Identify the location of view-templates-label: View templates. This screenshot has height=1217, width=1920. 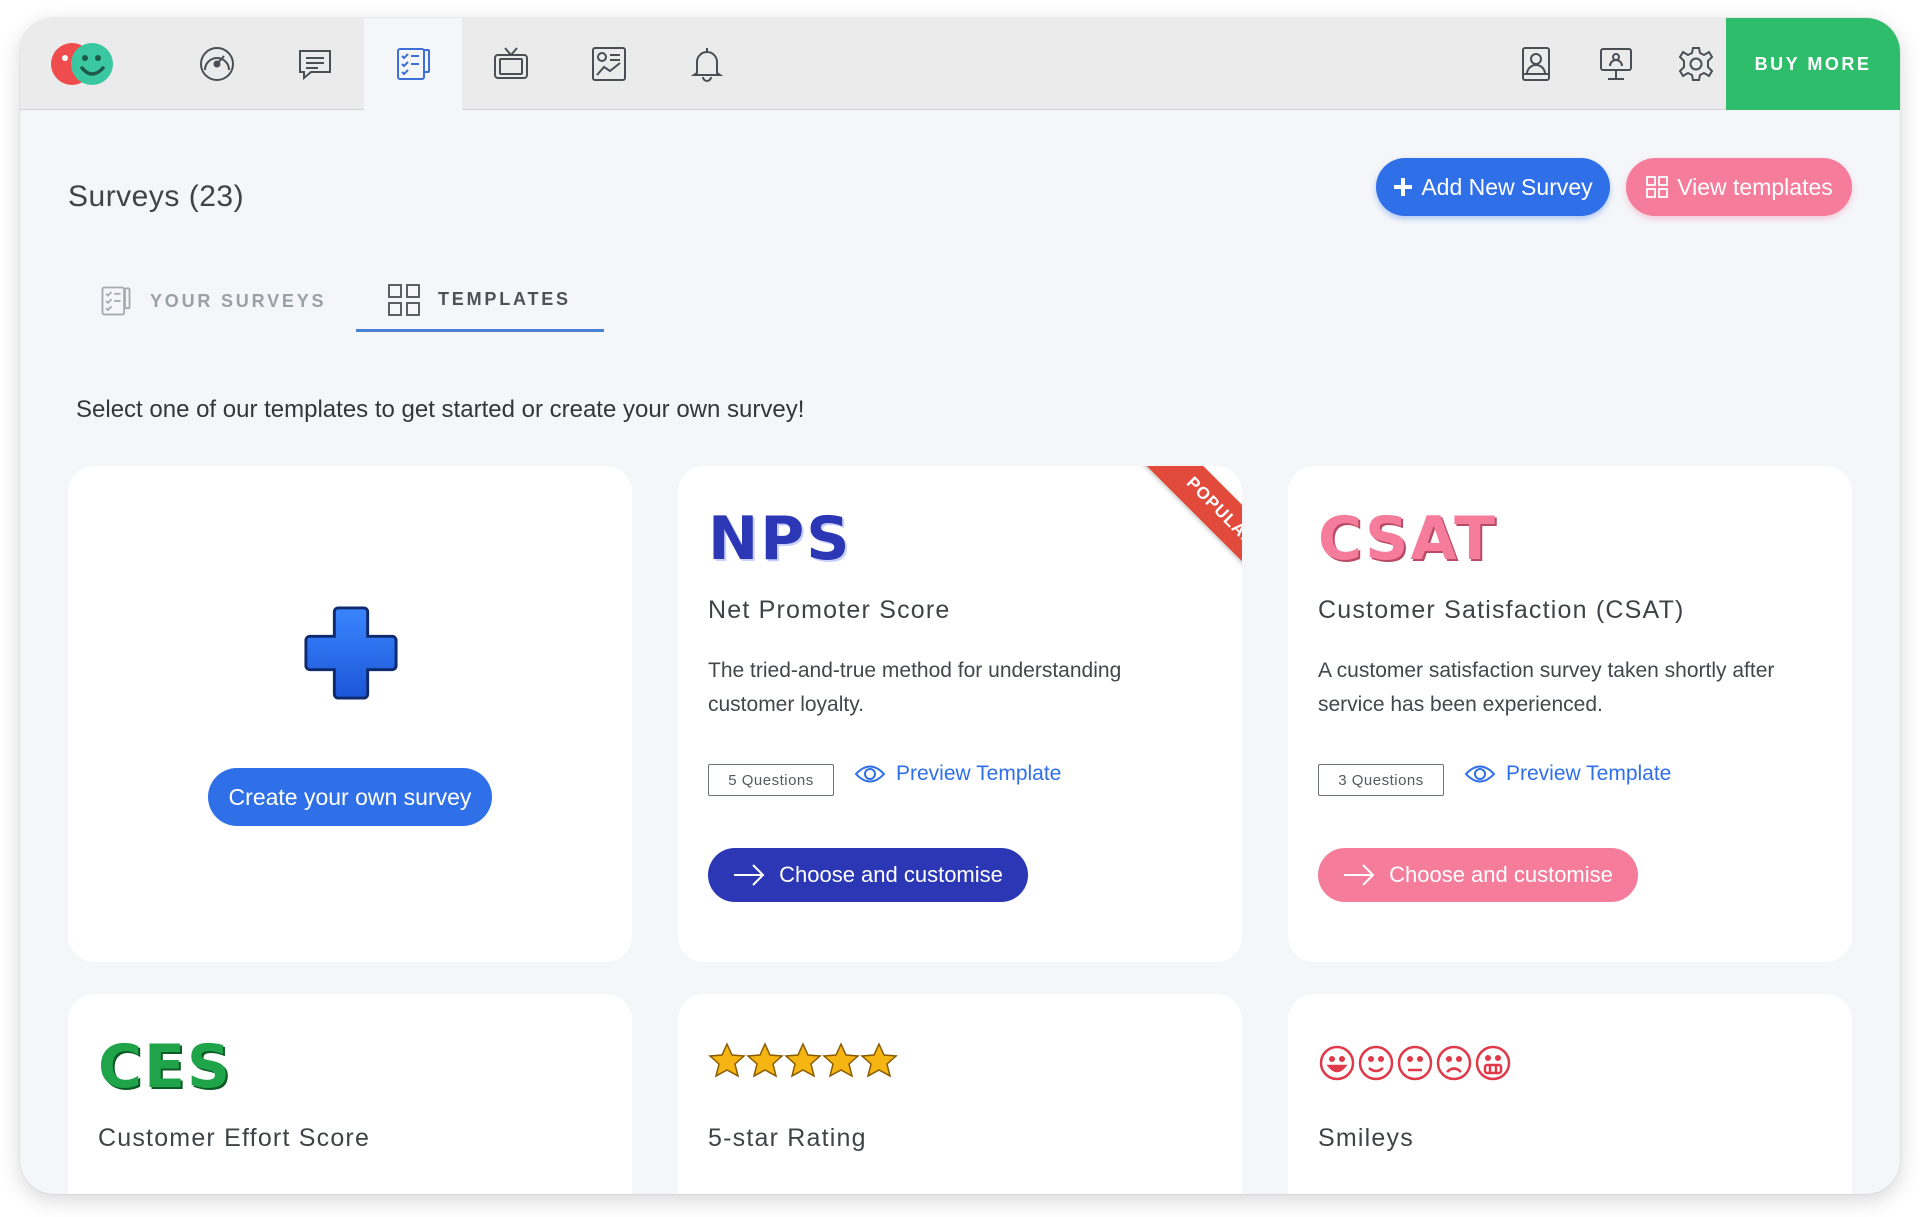
(1755, 186).